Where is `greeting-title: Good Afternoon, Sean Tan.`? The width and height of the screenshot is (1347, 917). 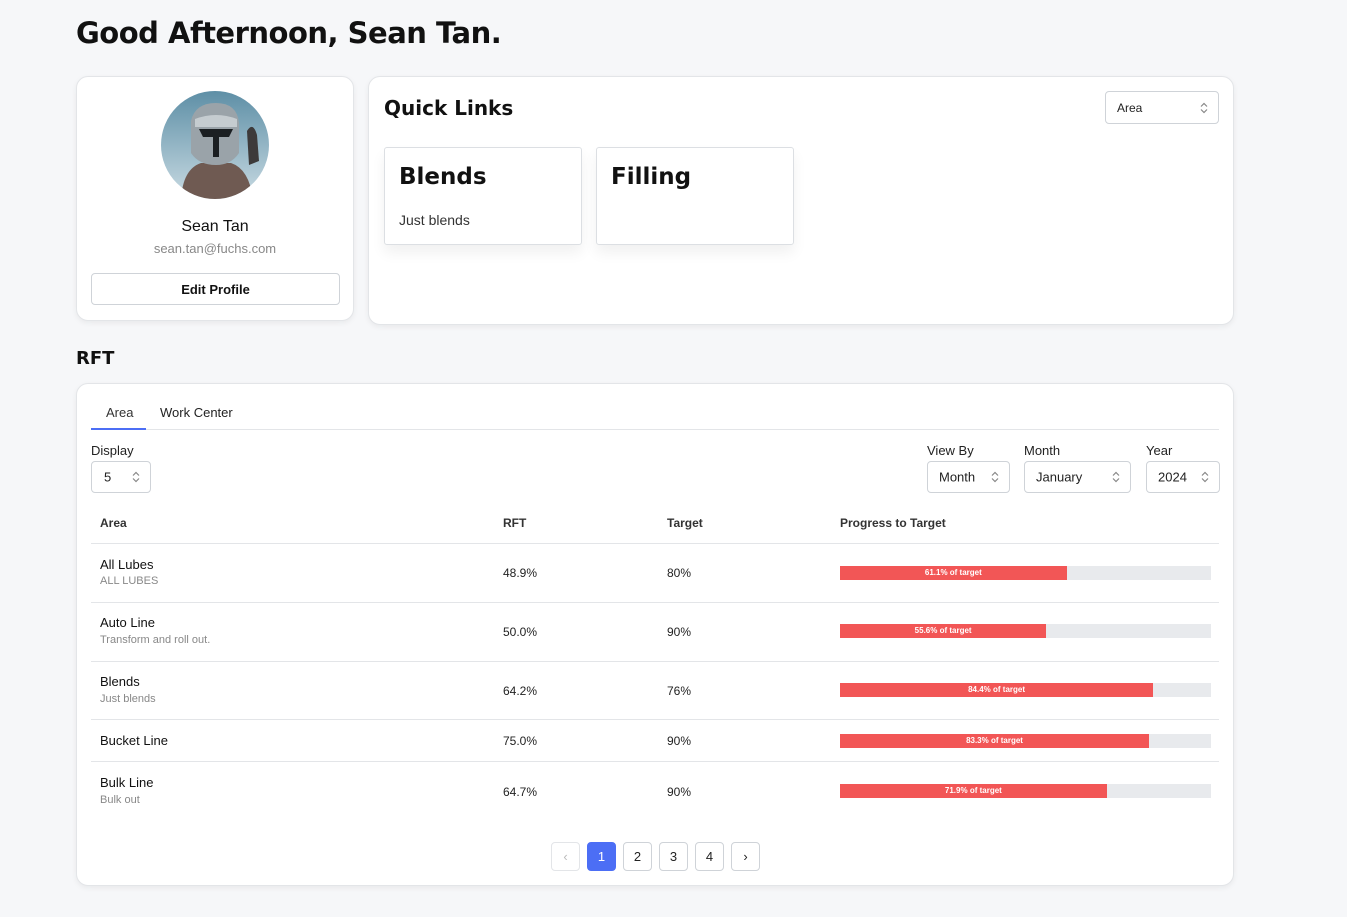
greeting-title: Good Afternoon, Sean Tan. is located at coordinates (289, 33).